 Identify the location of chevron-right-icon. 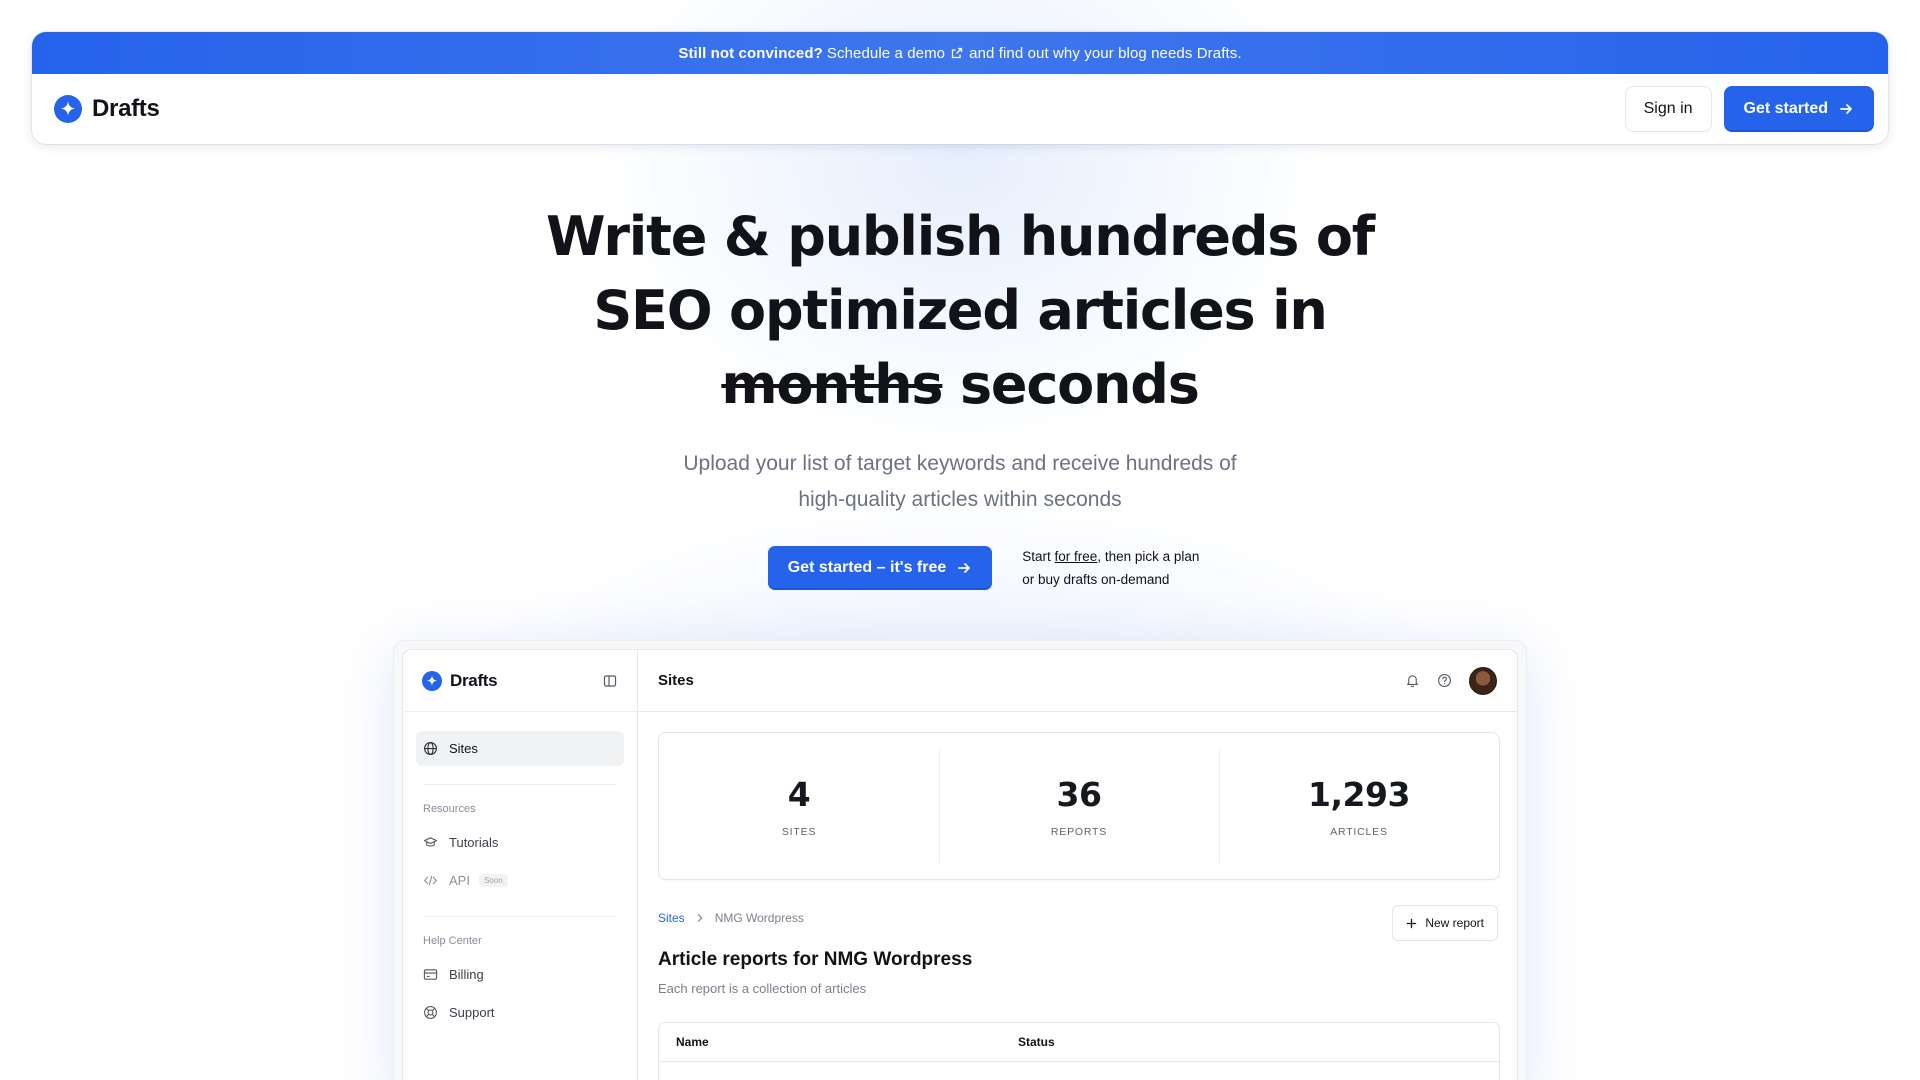
(700, 918).